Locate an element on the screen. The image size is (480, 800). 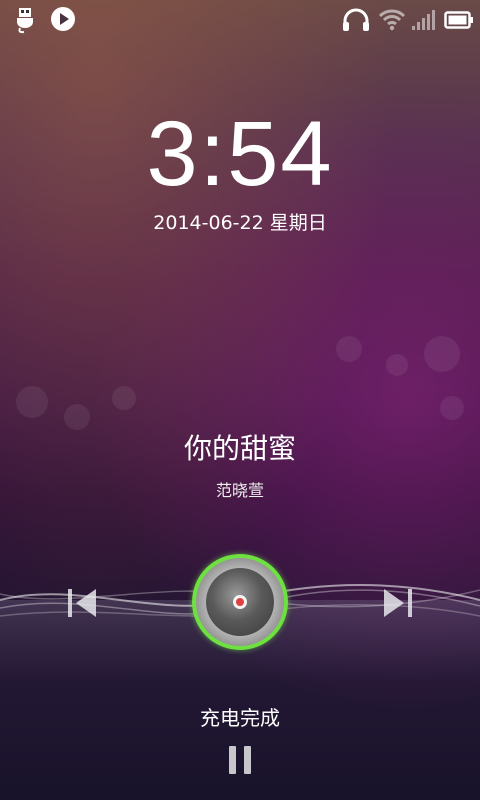
wifi-icon is located at coordinates (392, 22).